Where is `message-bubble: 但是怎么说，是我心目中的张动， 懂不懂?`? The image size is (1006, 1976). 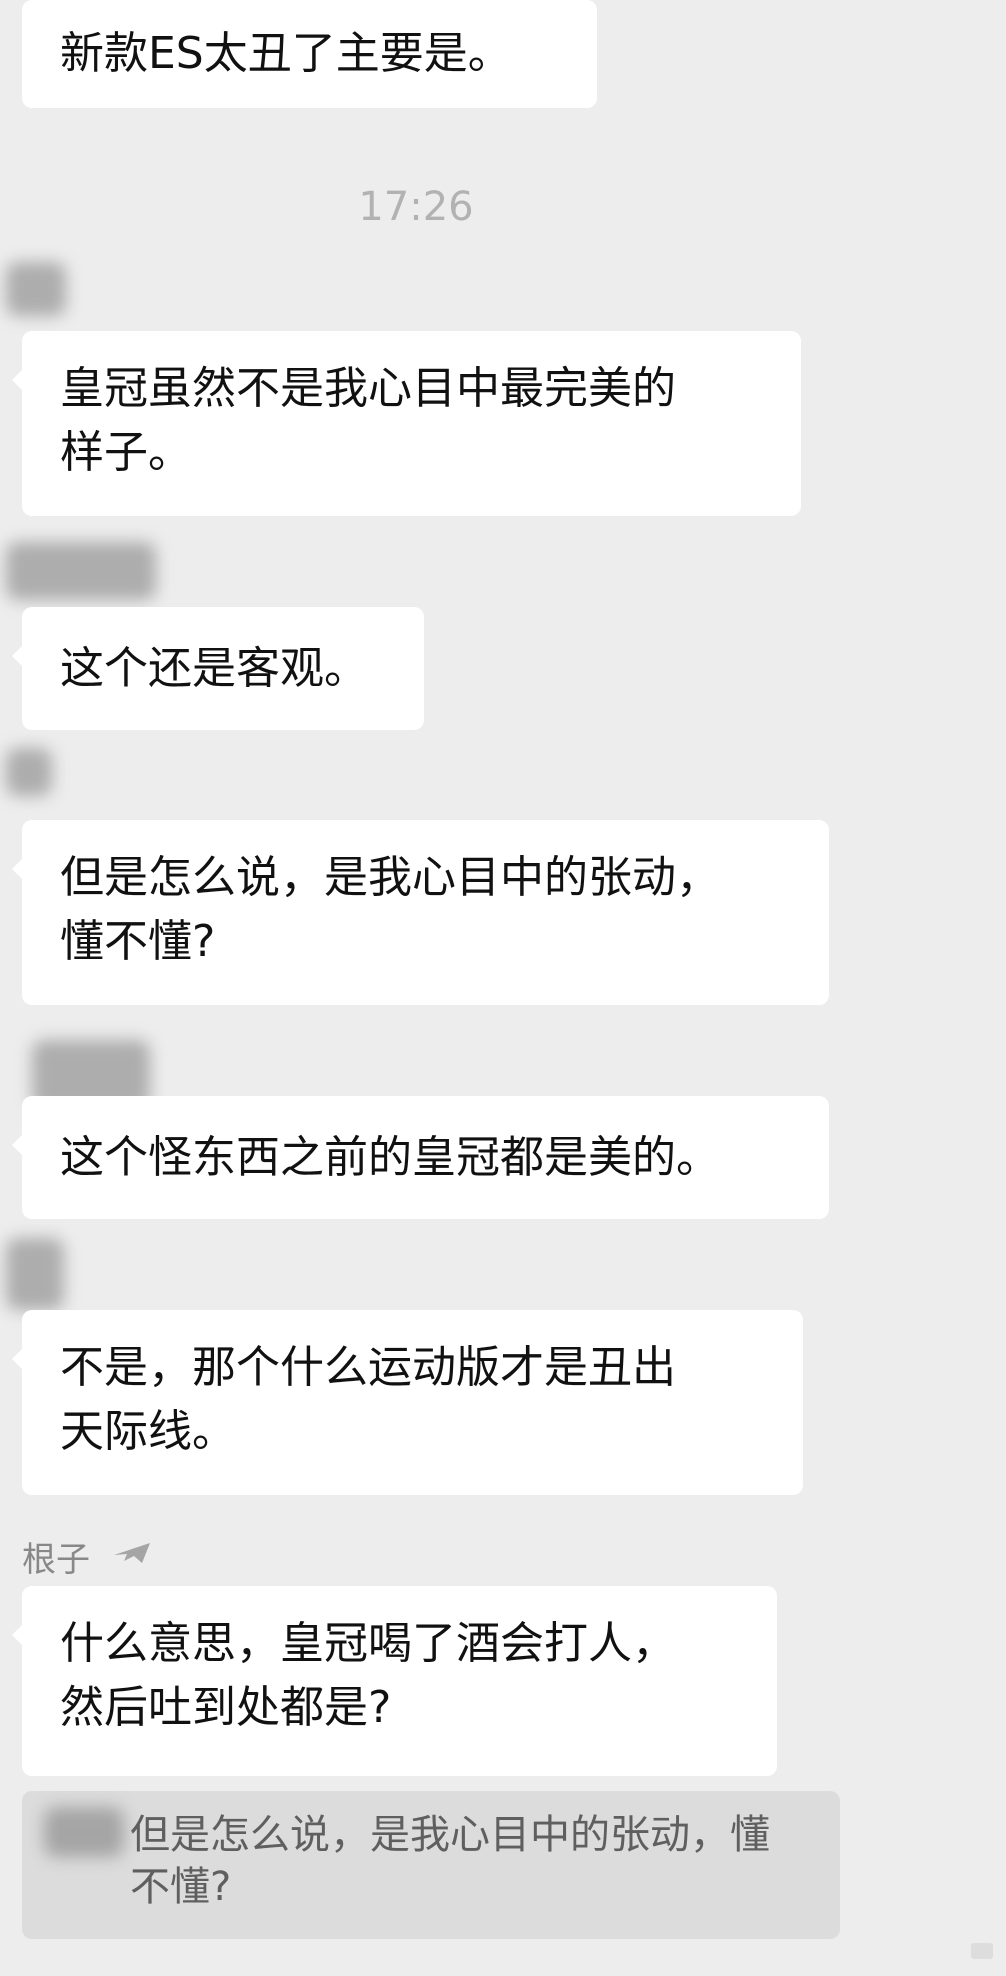 message-bubble: 但是怎么说，是我心目中的张动， 懂不懂? is located at coordinates (420, 912).